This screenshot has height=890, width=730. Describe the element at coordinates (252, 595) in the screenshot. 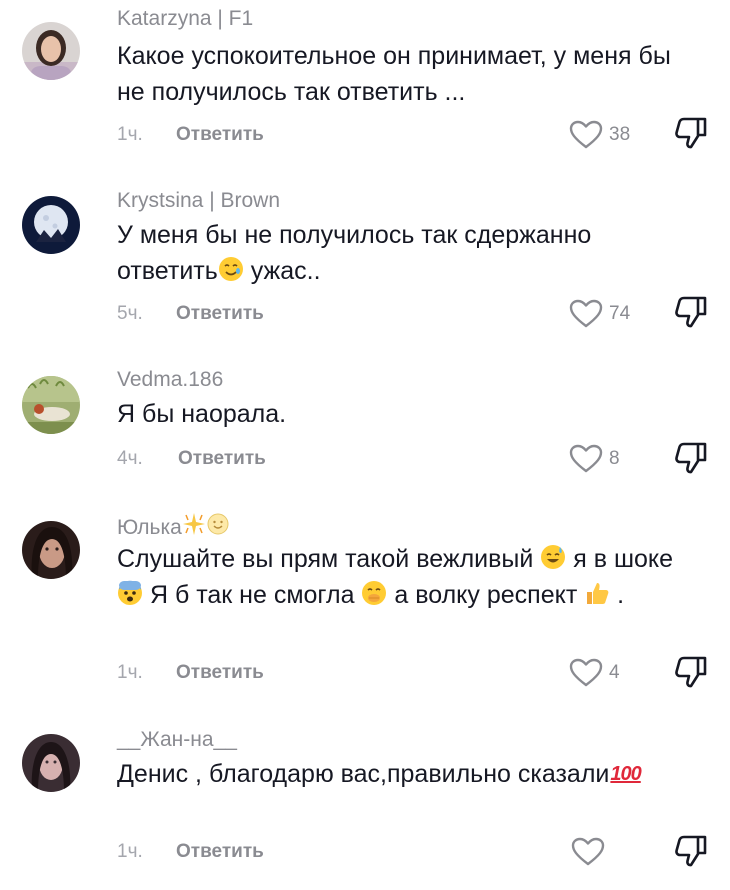

I see `comment-text-part: Я б так не смогла` at that location.